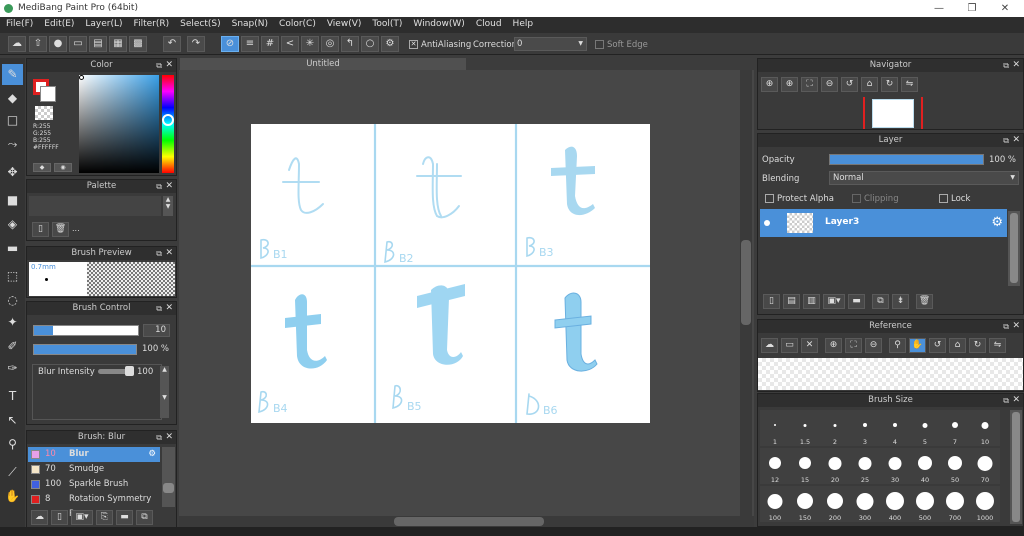  What do you see at coordinates (900, 301) in the screenshot?
I see `merge-down-icon: ⇟` at bounding box center [900, 301].